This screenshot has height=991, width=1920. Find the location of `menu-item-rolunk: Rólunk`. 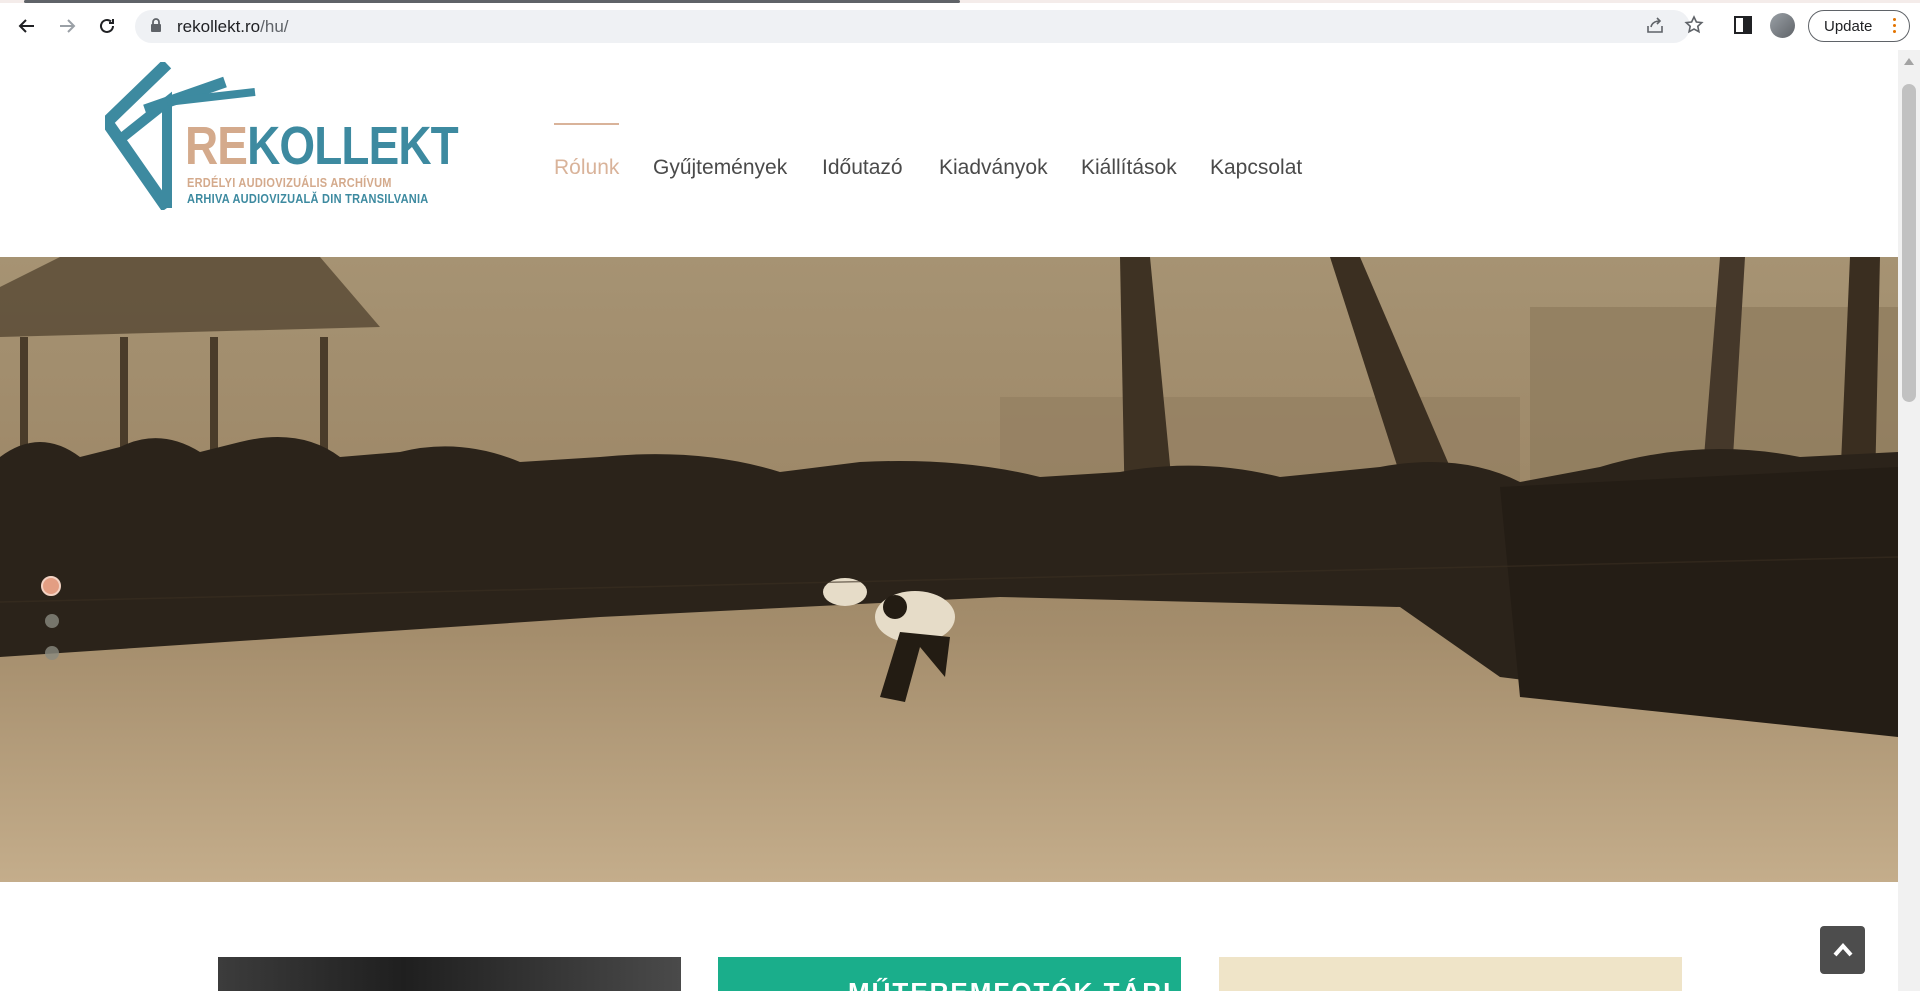

menu-item-rolunk: Rólunk is located at coordinates (586, 168).